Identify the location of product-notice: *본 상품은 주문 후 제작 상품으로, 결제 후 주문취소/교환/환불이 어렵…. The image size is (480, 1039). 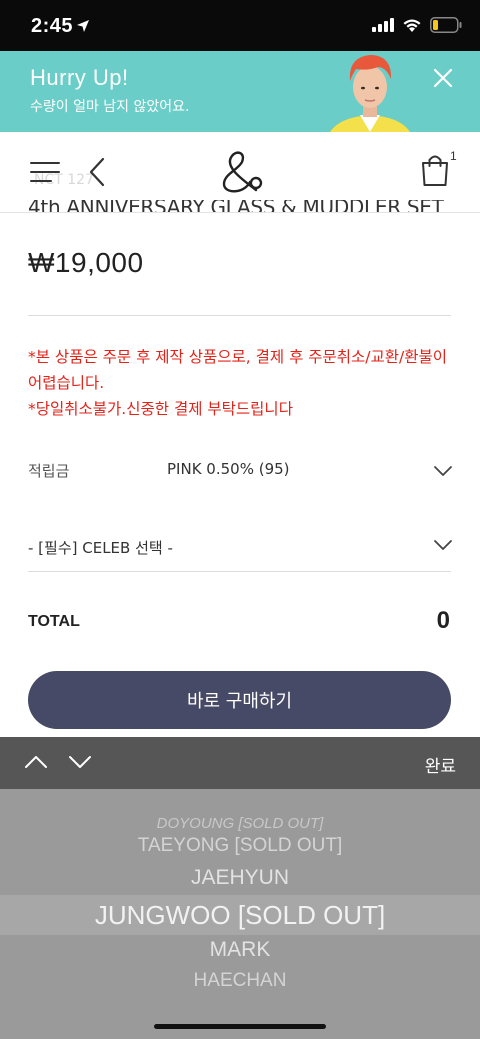
(243, 383).